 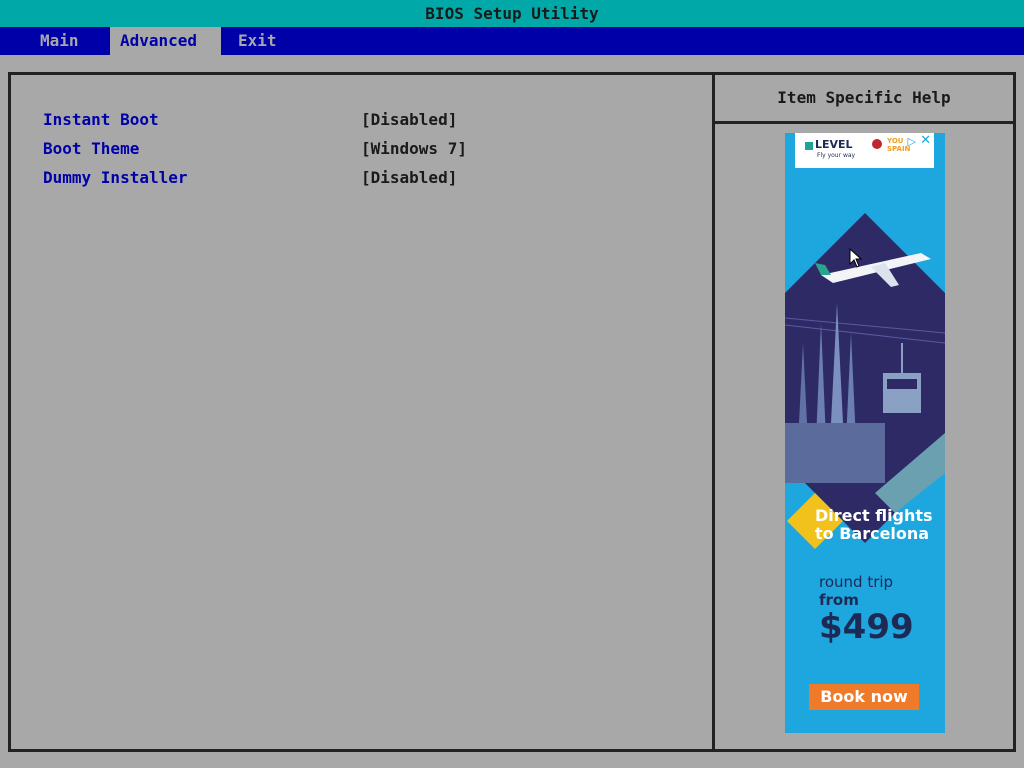 What do you see at coordinates (257, 41) in the screenshot?
I see `tab-exit: Exit` at bounding box center [257, 41].